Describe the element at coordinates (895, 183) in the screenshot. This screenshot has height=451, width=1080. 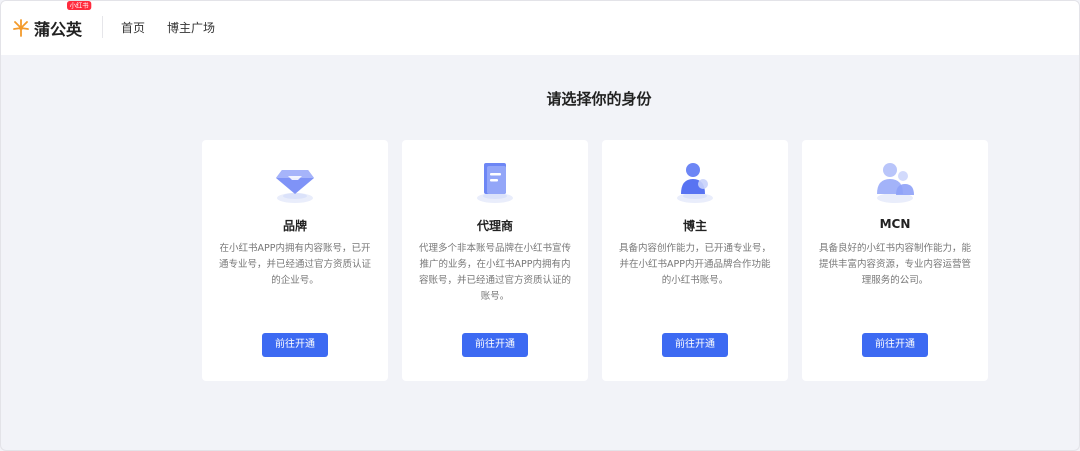
I see `group-icon` at that location.